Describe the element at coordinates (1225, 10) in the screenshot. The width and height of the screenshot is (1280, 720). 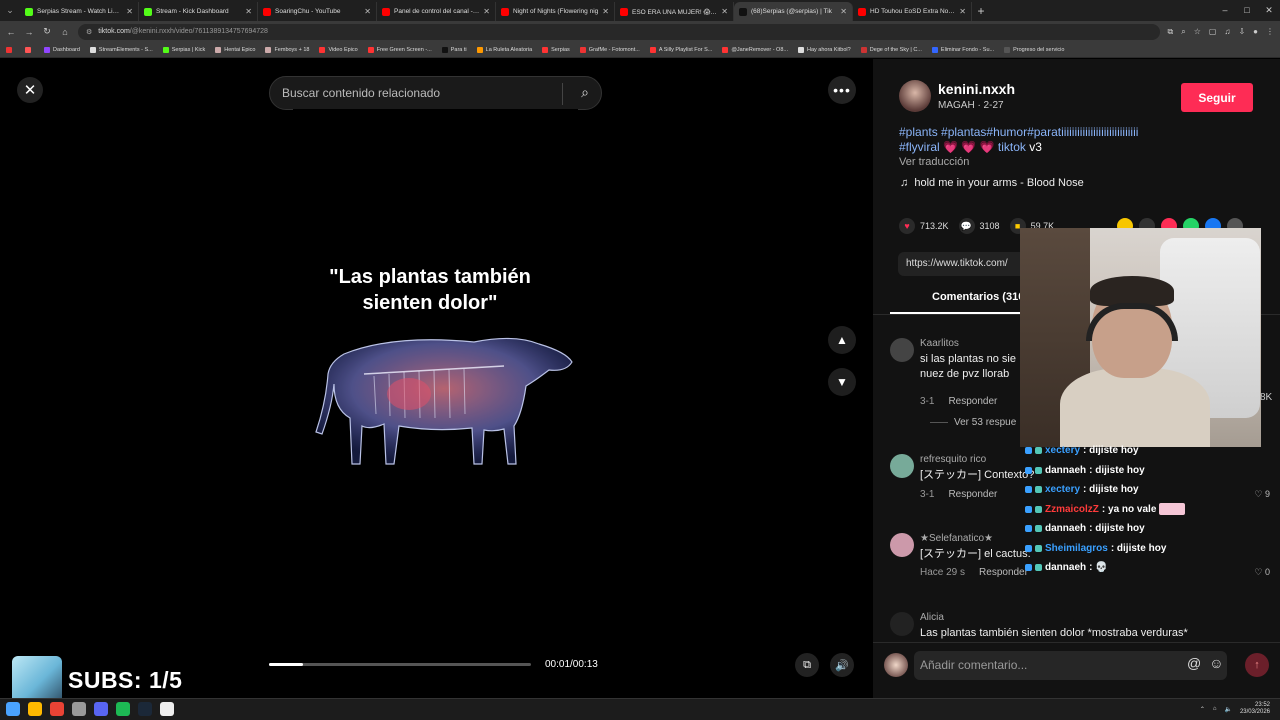
I see `minimize-icon: –` at that location.